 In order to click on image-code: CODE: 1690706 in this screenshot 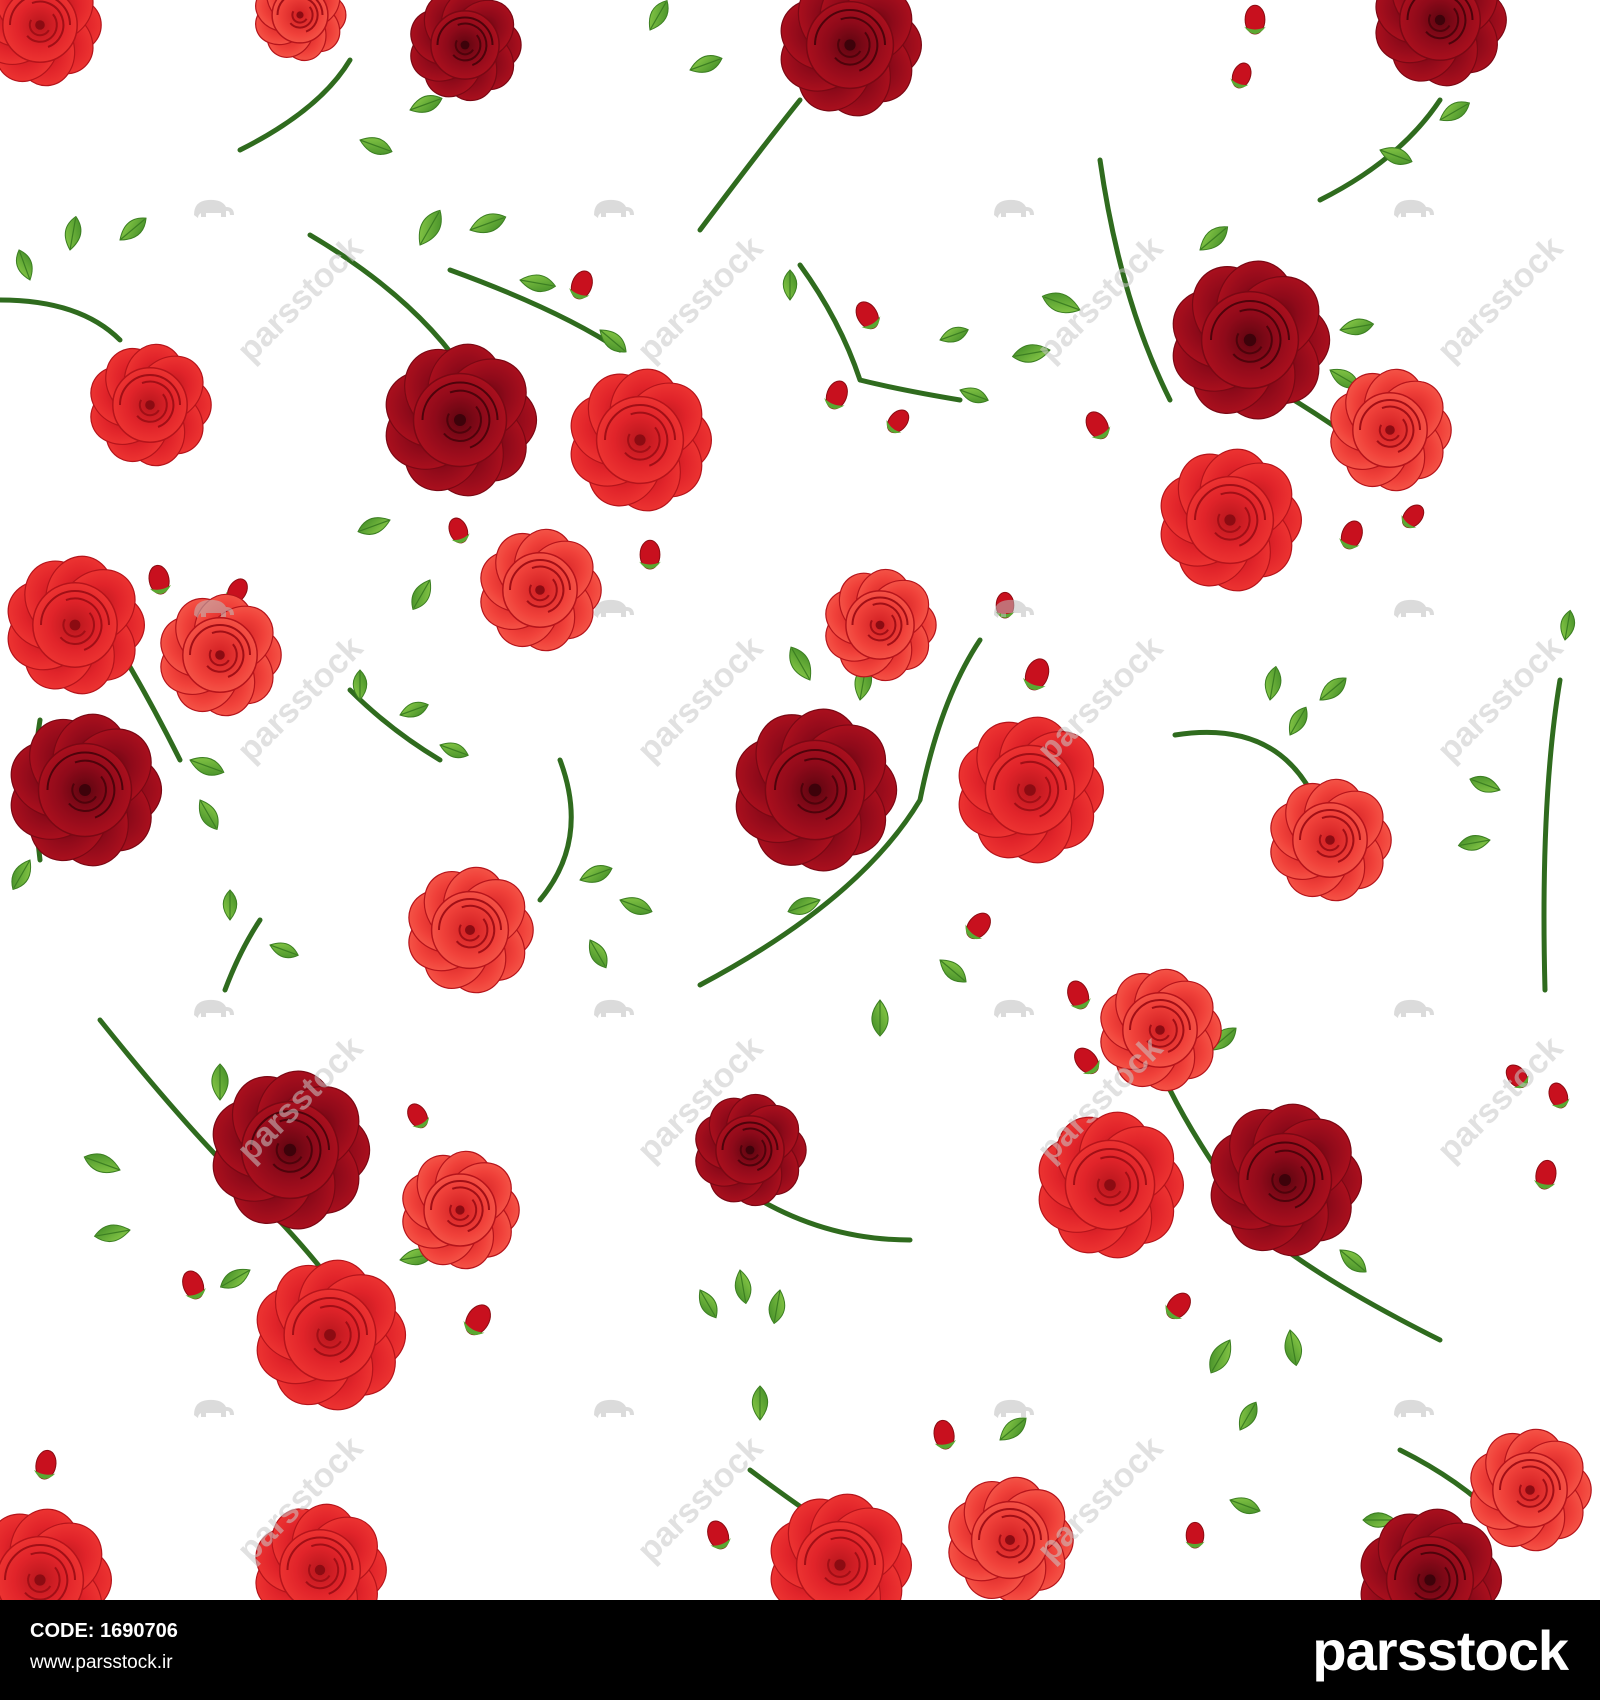, I will do `click(104, 1631)`.